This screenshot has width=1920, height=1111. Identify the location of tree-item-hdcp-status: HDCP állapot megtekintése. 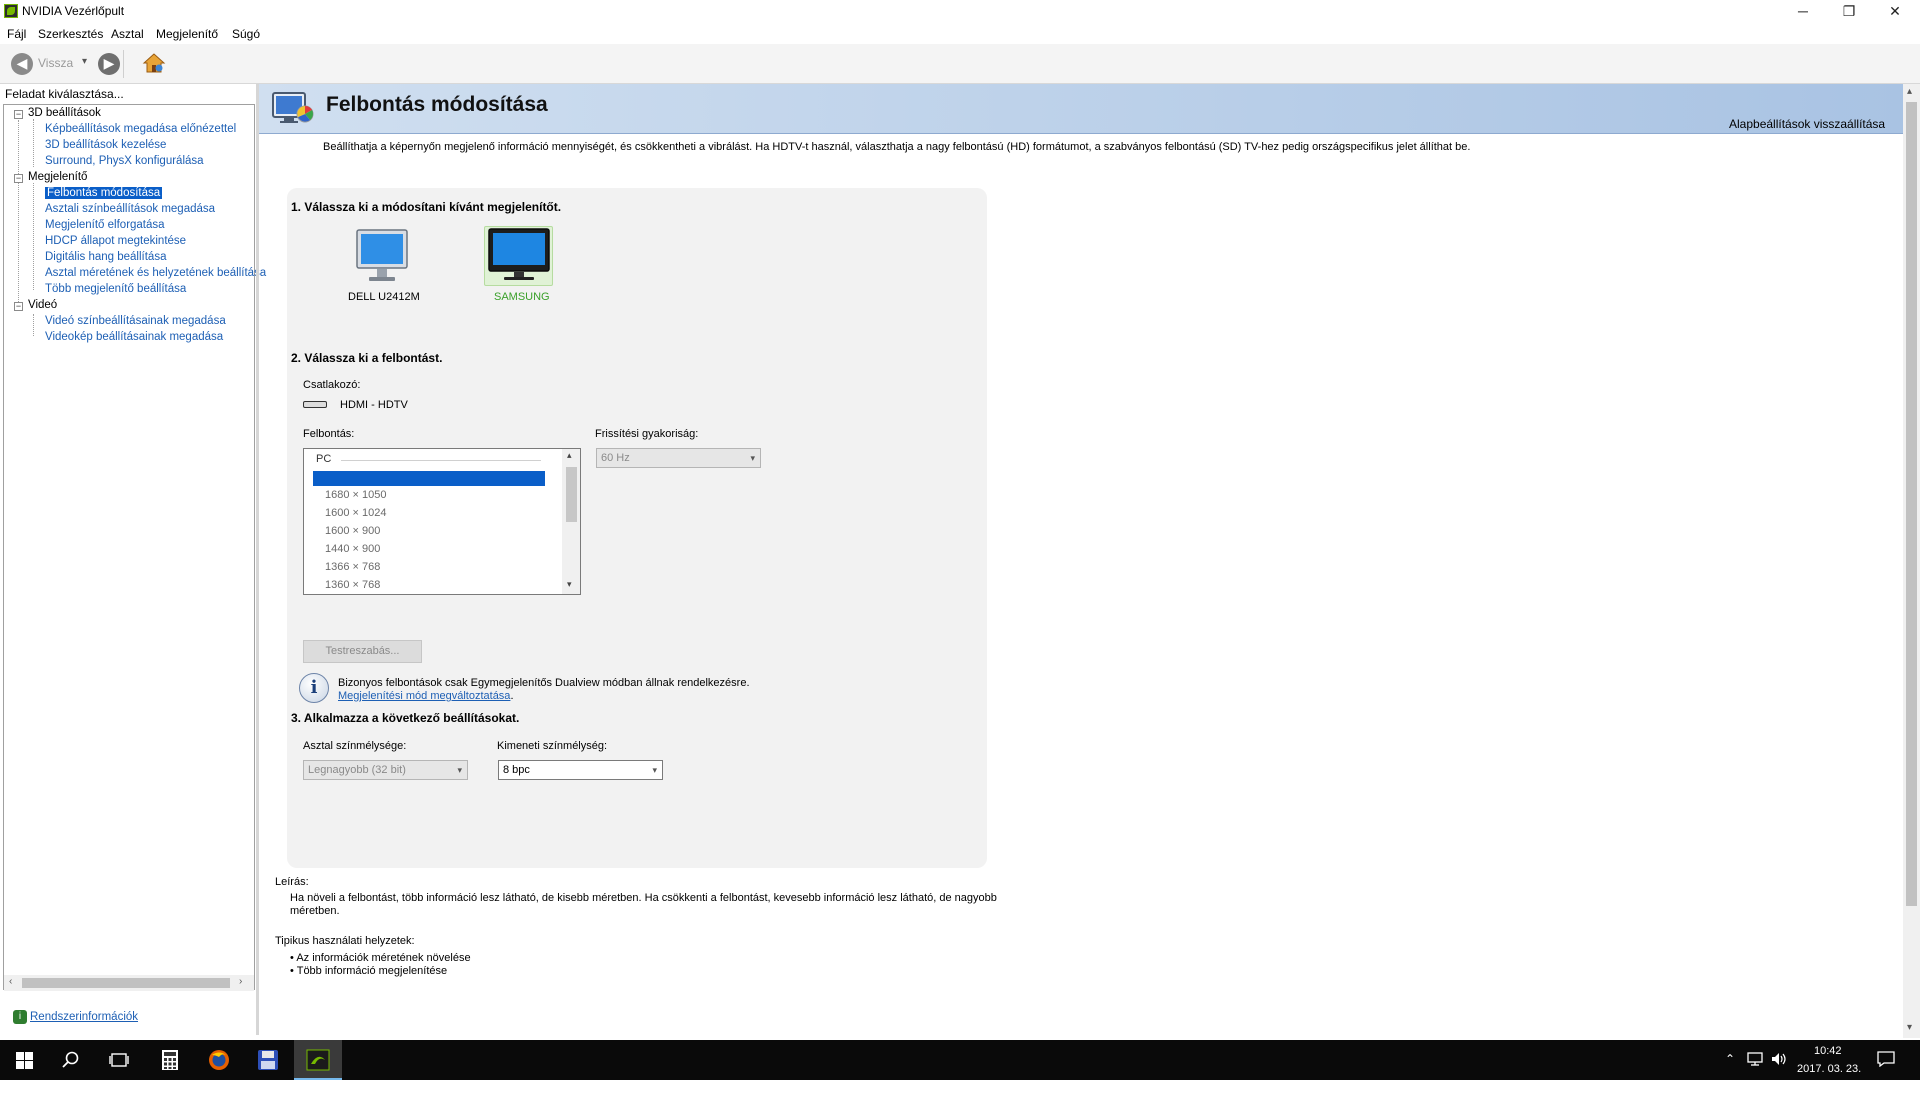
(115, 241).